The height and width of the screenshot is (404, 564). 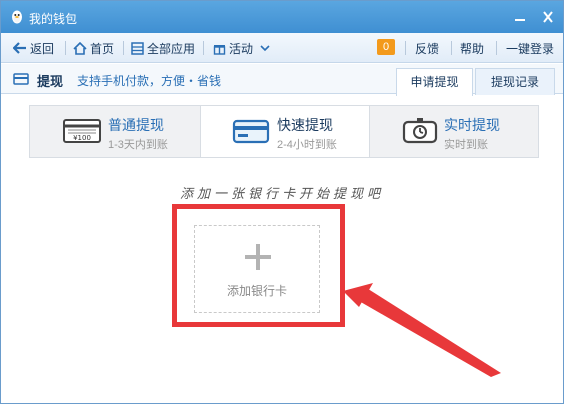 What do you see at coordinates (80, 48) in the screenshot?
I see `home-icon` at bounding box center [80, 48].